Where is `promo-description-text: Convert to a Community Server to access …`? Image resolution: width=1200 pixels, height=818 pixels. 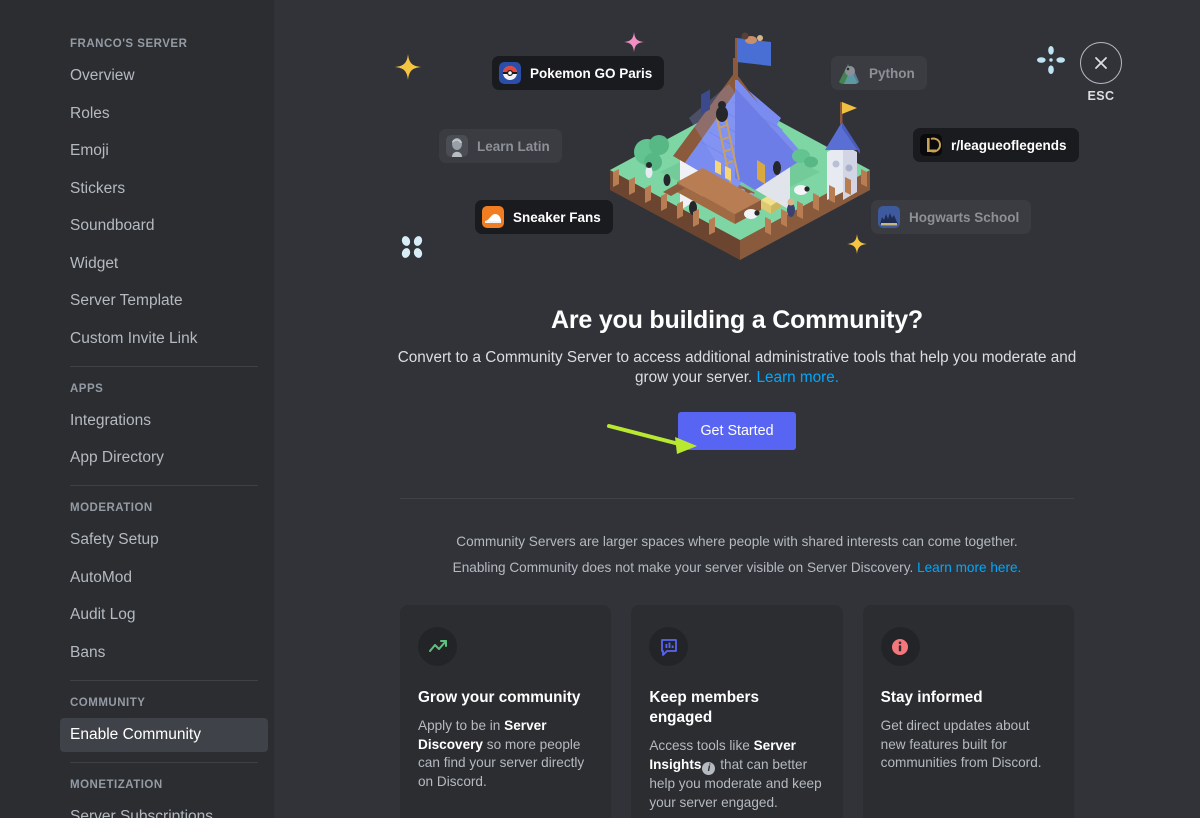
promo-description-text: Convert to a Community Server to access … is located at coordinates (737, 367).